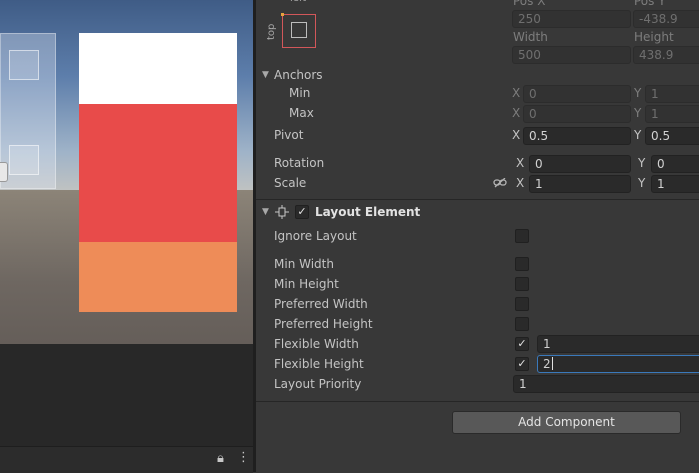  Describe the element at coordinates (318, 384) in the screenshot. I see `layout-priority-label: Layout Priority` at that location.